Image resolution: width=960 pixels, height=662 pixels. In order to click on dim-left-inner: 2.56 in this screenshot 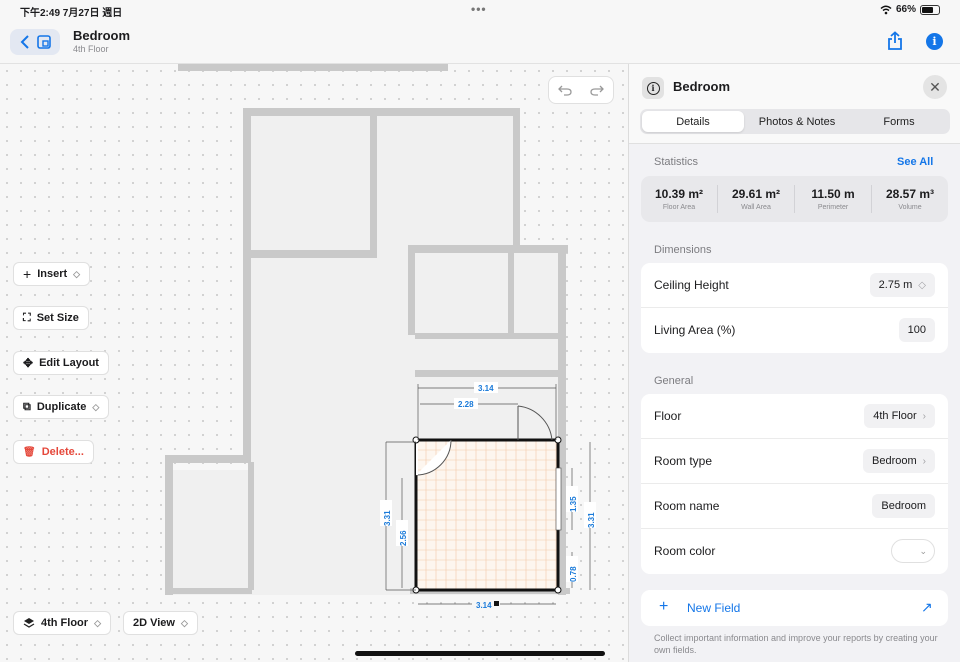, I will do `click(403, 538)`.